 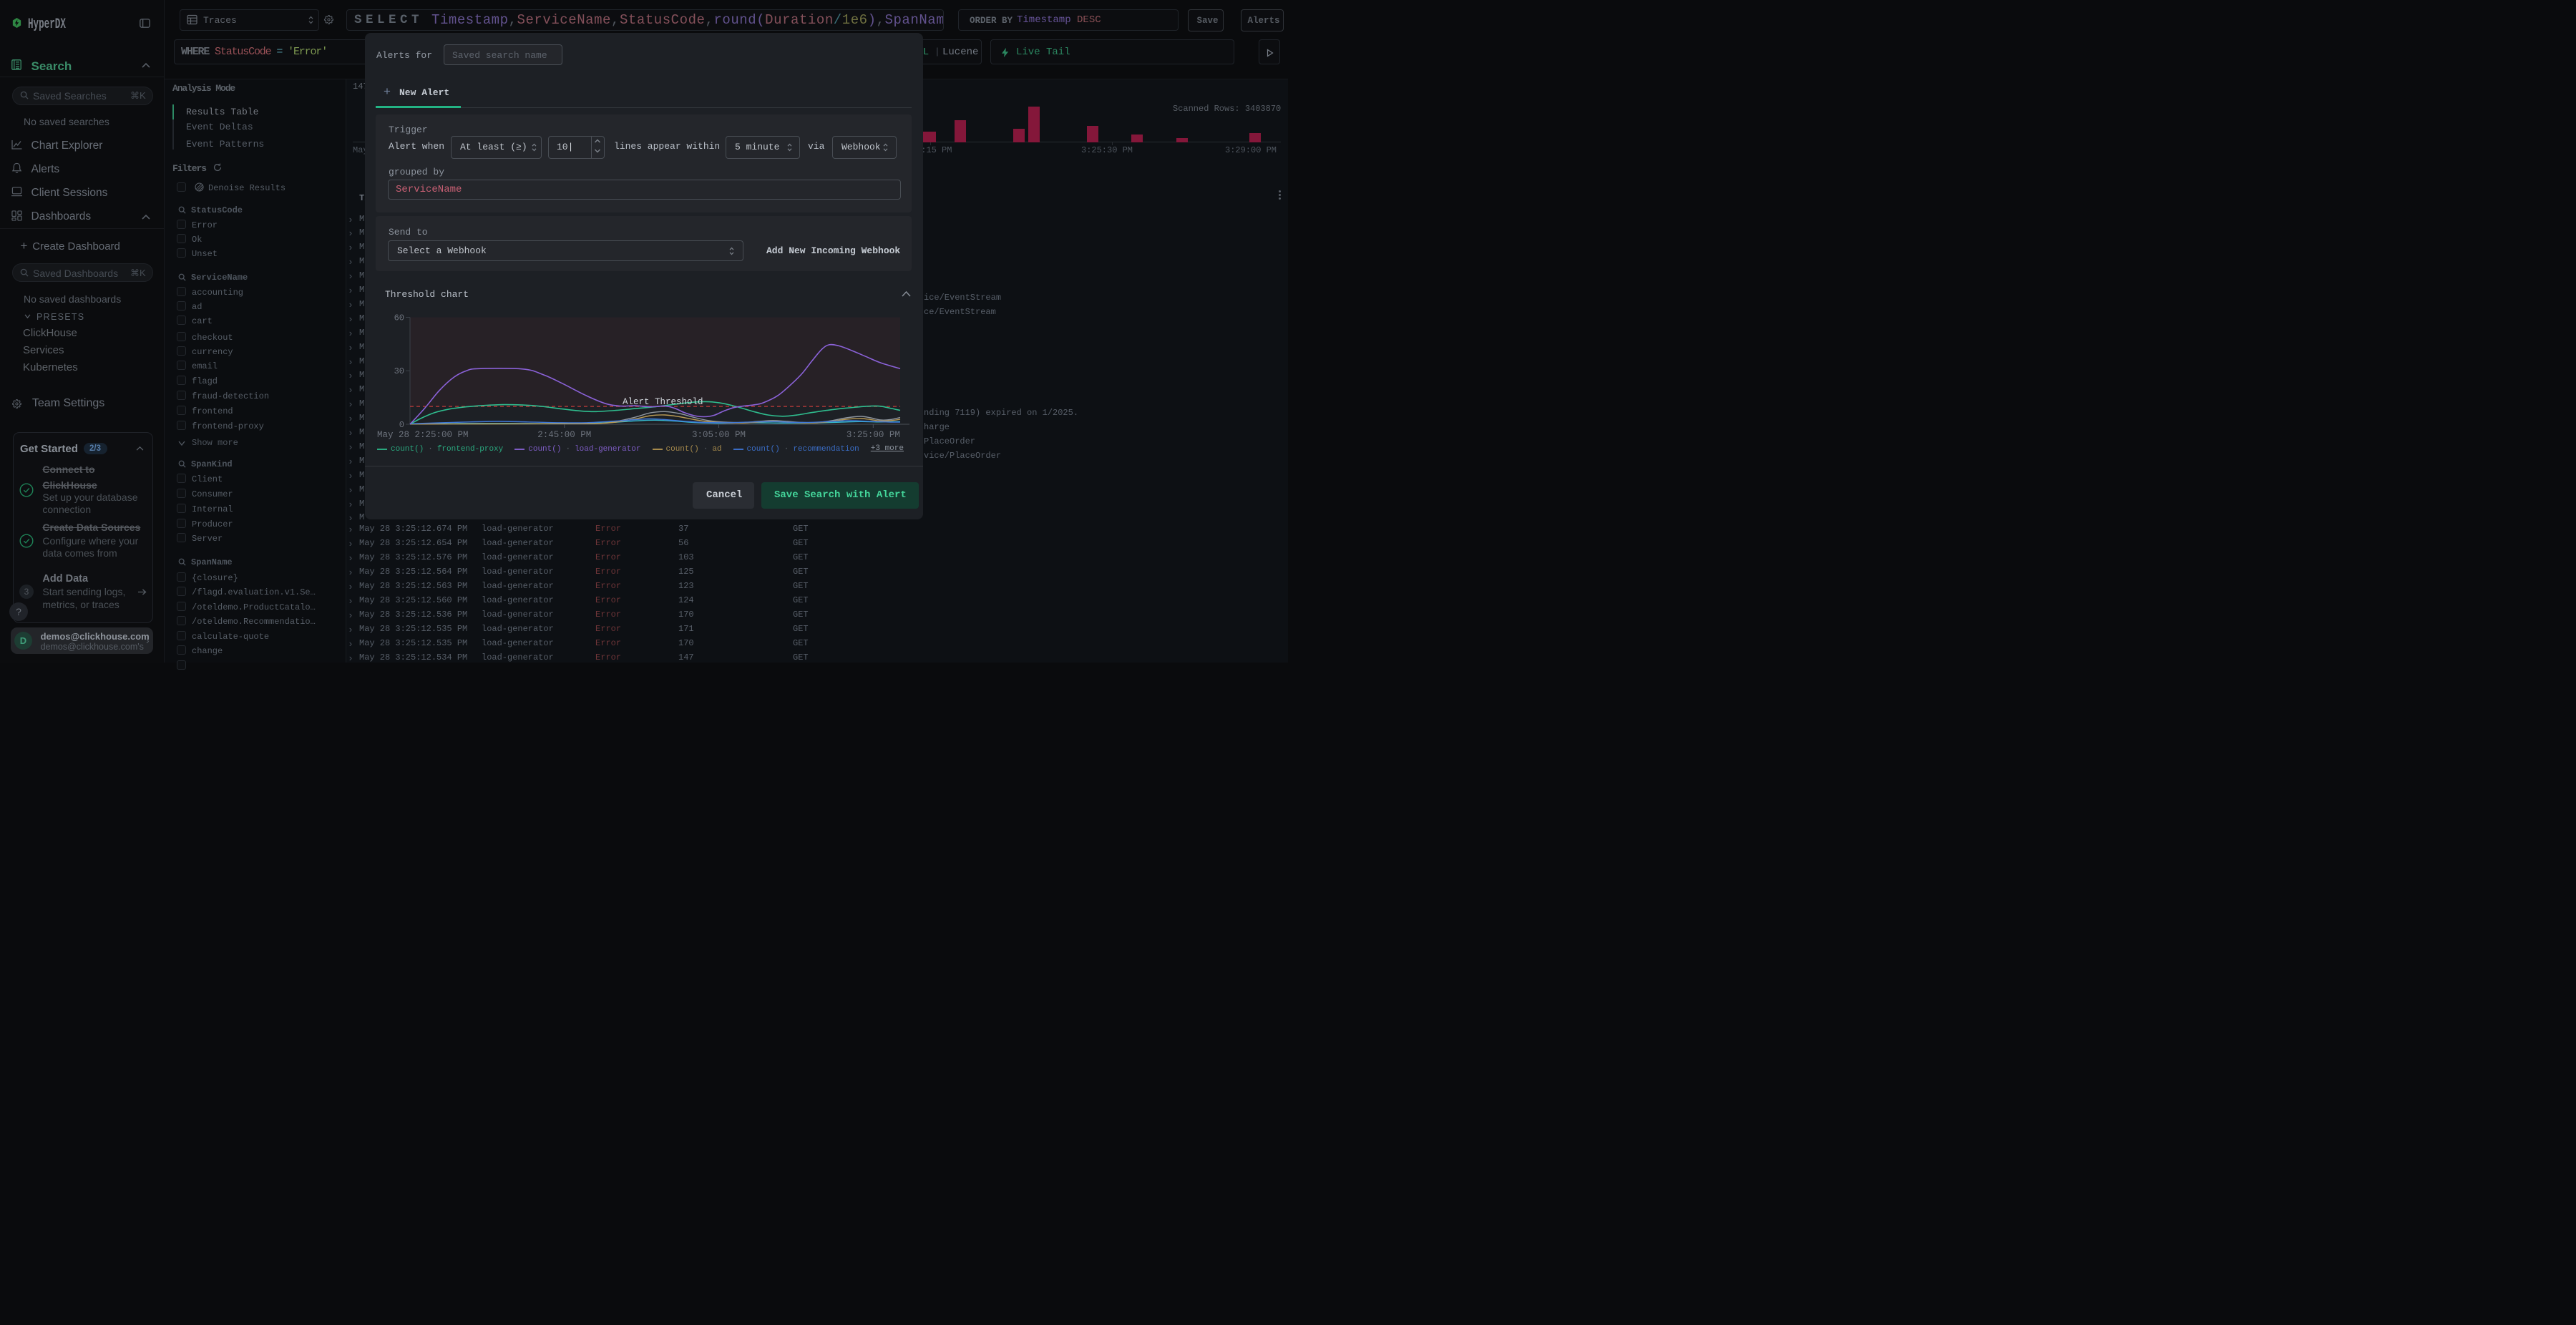 I want to click on svg-text: 2:45:00 PM, so click(x=564, y=435).